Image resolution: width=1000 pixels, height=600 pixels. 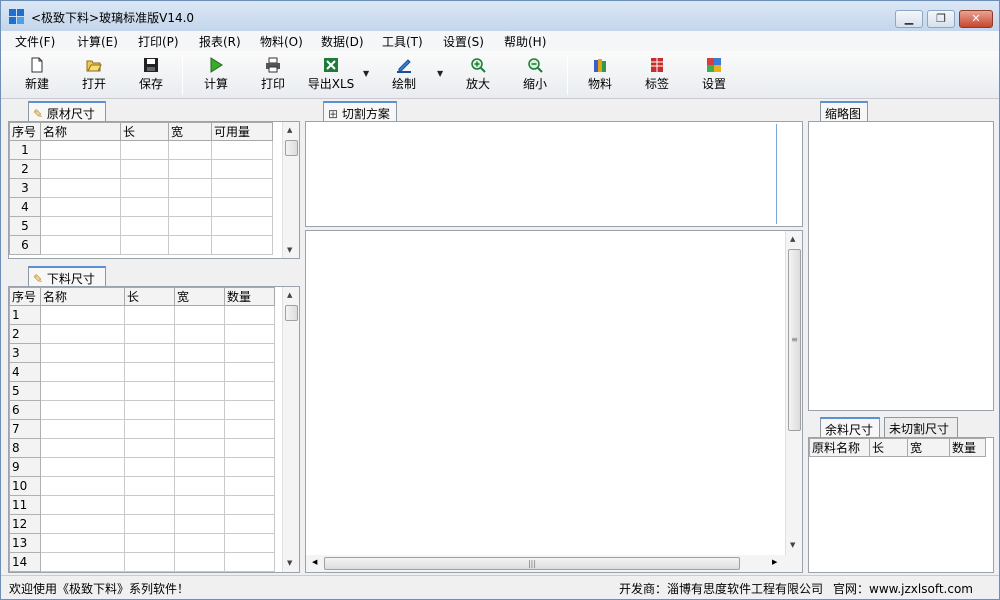 I want to click on open-button: 打开, so click(x=94, y=74).